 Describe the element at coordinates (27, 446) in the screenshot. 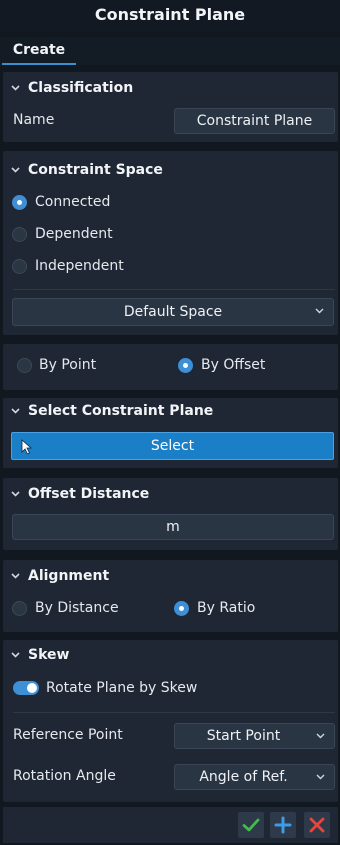

I see `cursor-arrow-icon` at that location.